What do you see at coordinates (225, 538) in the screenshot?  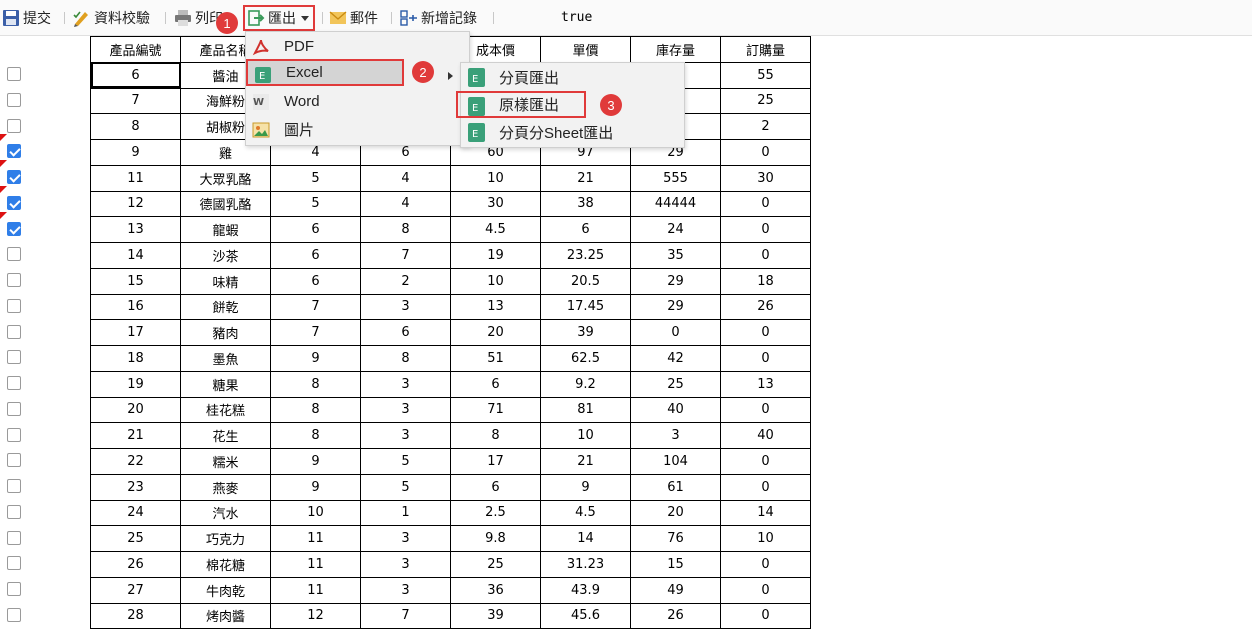 I see `product-name-cell: 巧克力` at bounding box center [225, 538].